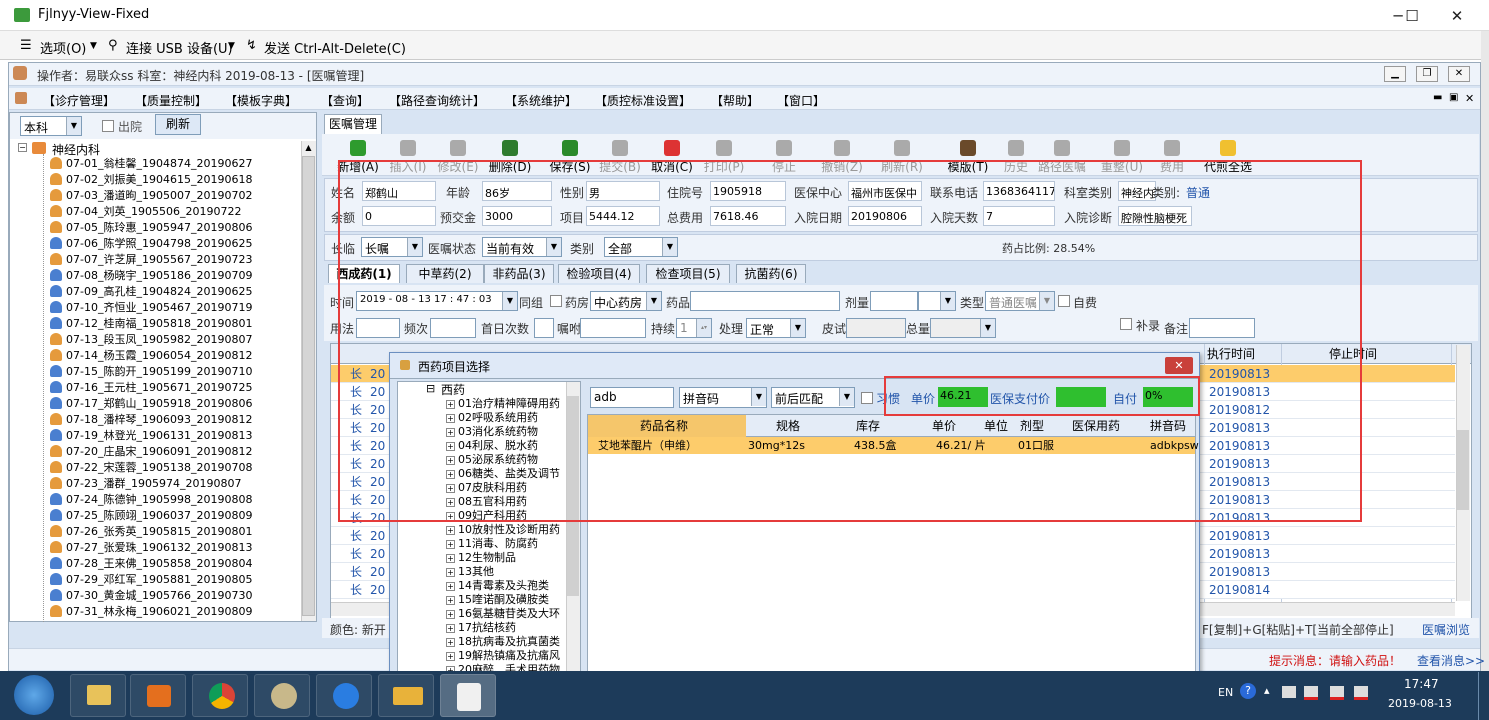 This screenshot has height=720, width=1489. Describe the element at coordinates (151, 612) in the screenshot. I see `patient-item: 07-31_林永梅_1906021_20190809` at that location.